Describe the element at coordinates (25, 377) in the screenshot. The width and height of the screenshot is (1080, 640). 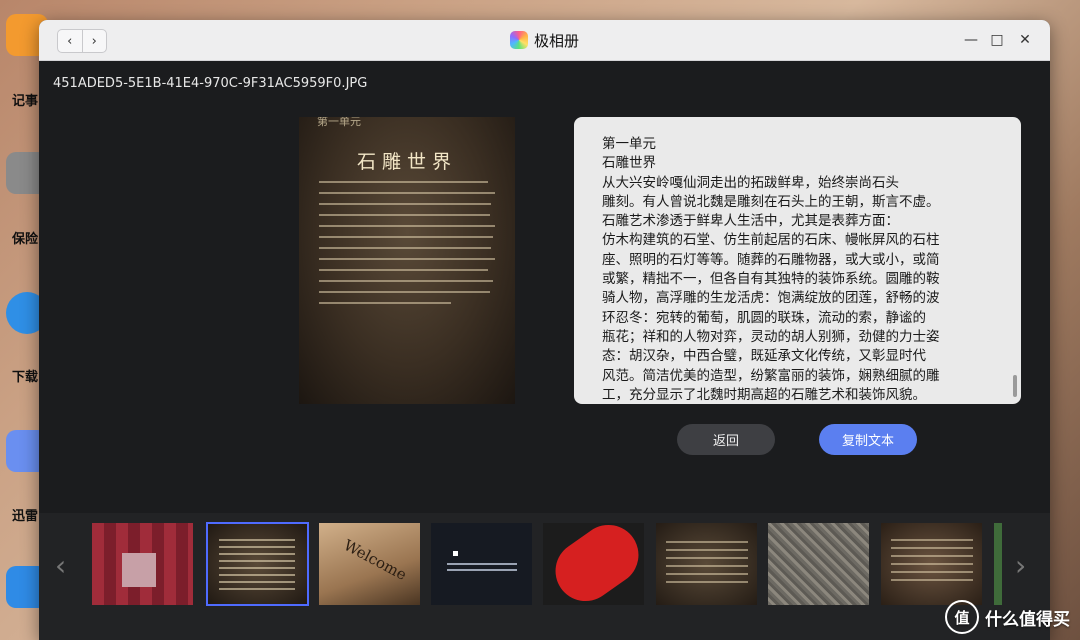
I see `download-label: 下载` at that location.